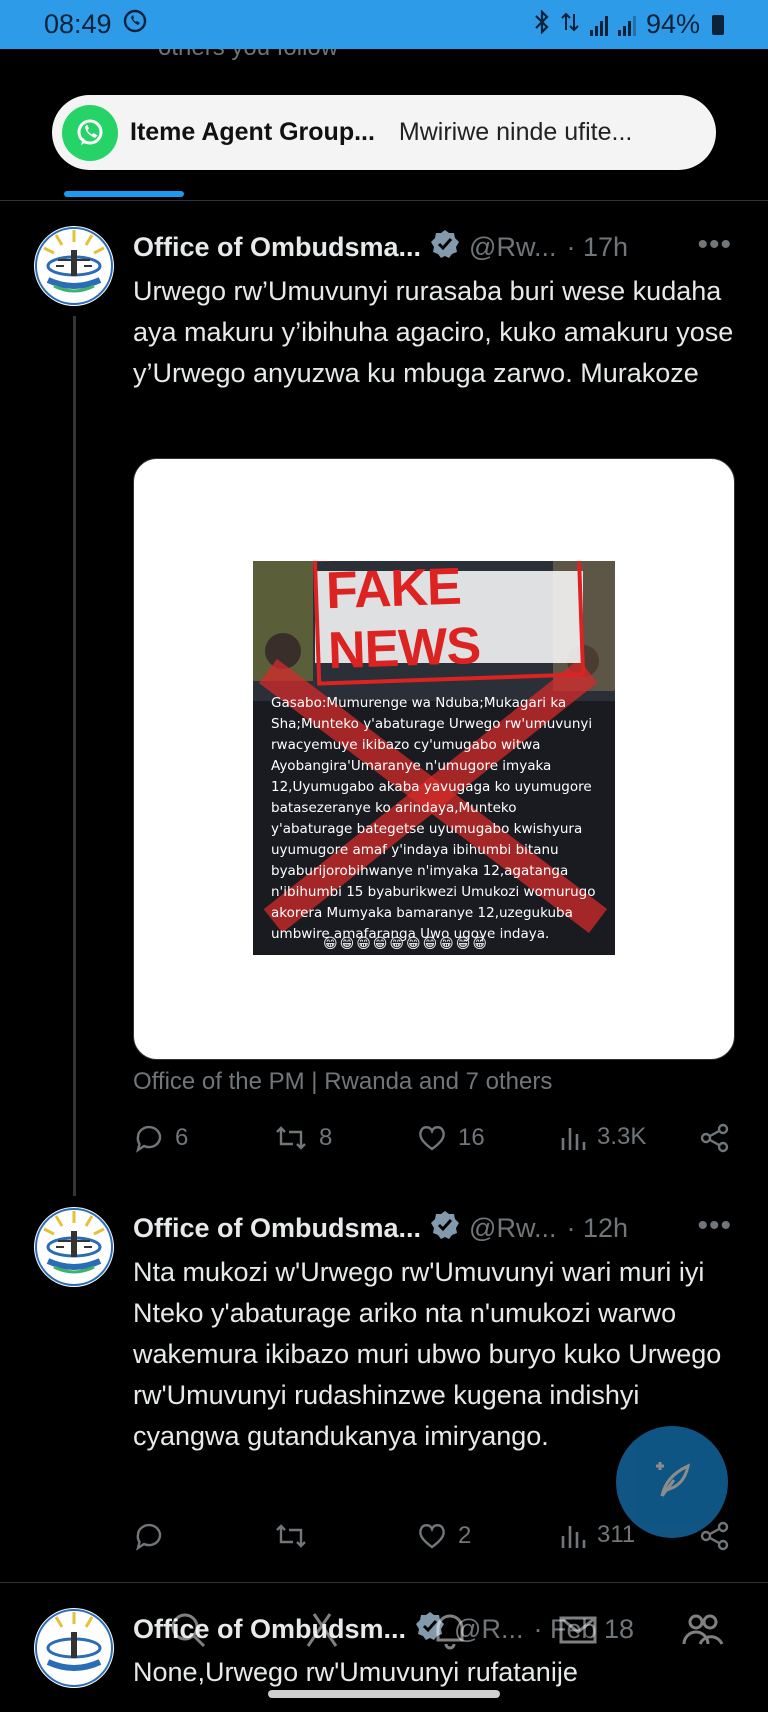 This screenshot has width=768, height=1712. I want to click on reply-button: 6, so click(160, 1138).